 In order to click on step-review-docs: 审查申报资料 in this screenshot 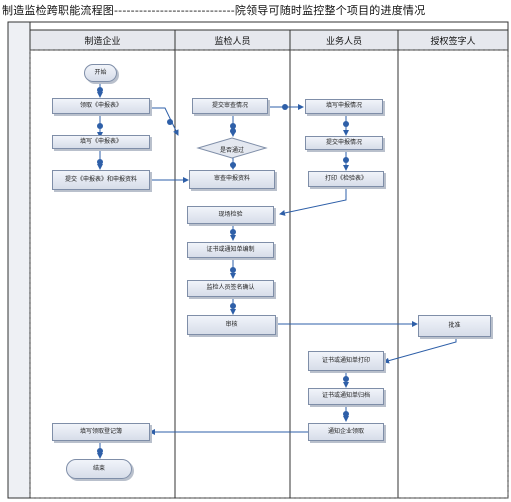, I will do `click(232, 179)`.